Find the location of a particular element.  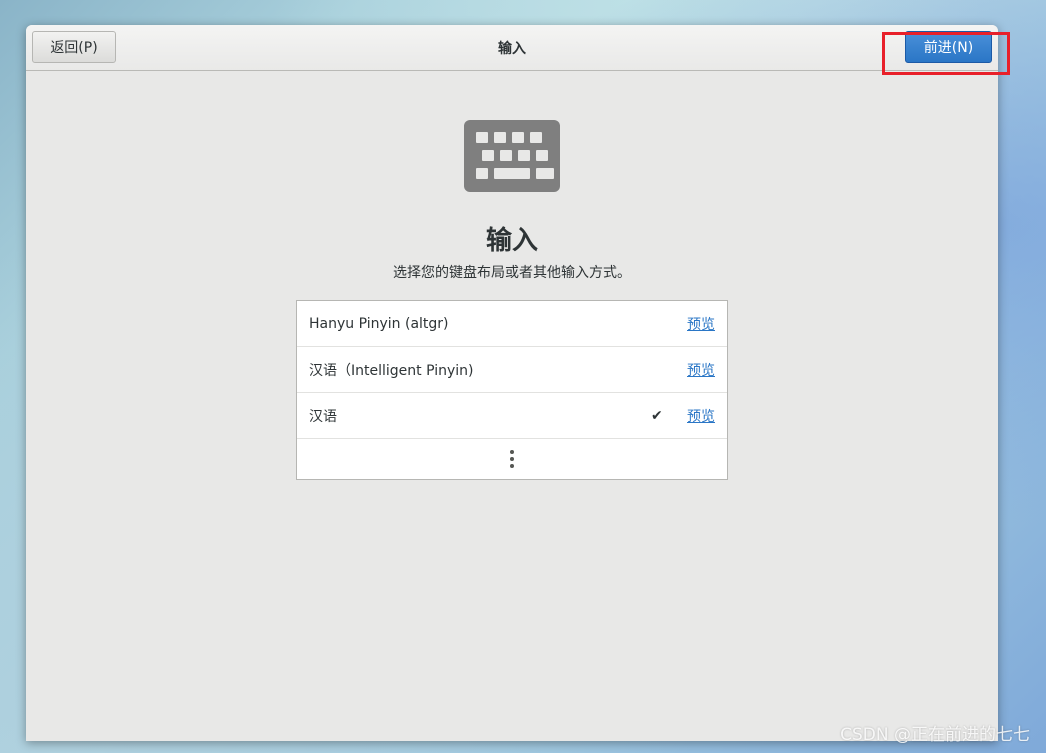

input-source-row: Hanyu Pinyin (altgr) 预览 is located at coordinates (512, 324).